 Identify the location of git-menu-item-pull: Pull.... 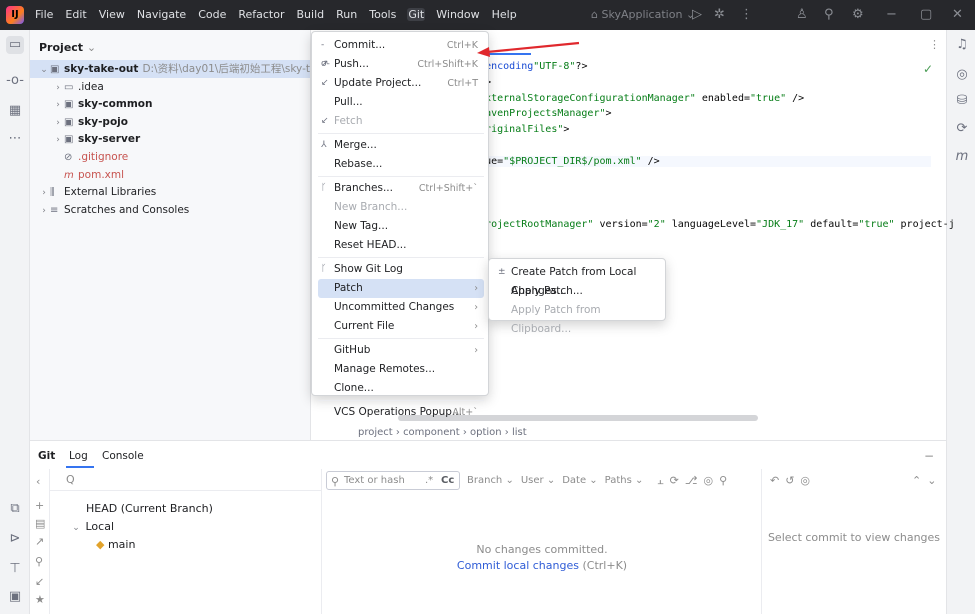
(401, 102).